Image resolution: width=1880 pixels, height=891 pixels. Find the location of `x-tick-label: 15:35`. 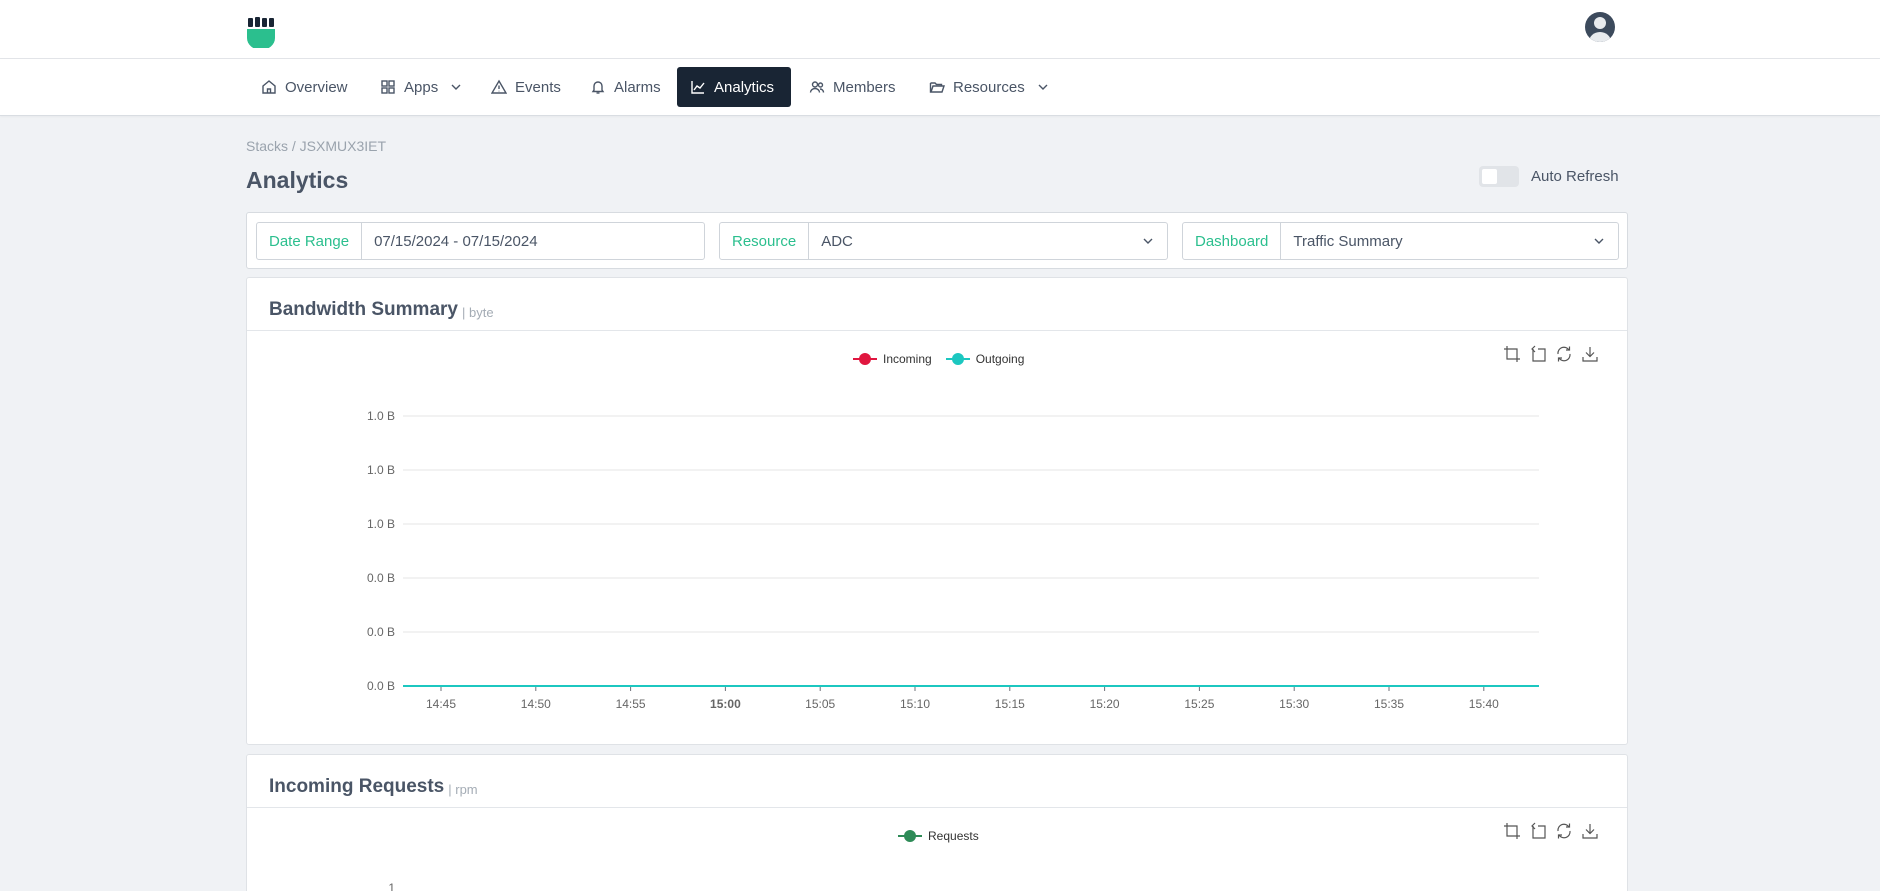

x-tick-label: 15:35 is located at coordinates (1389, 704).